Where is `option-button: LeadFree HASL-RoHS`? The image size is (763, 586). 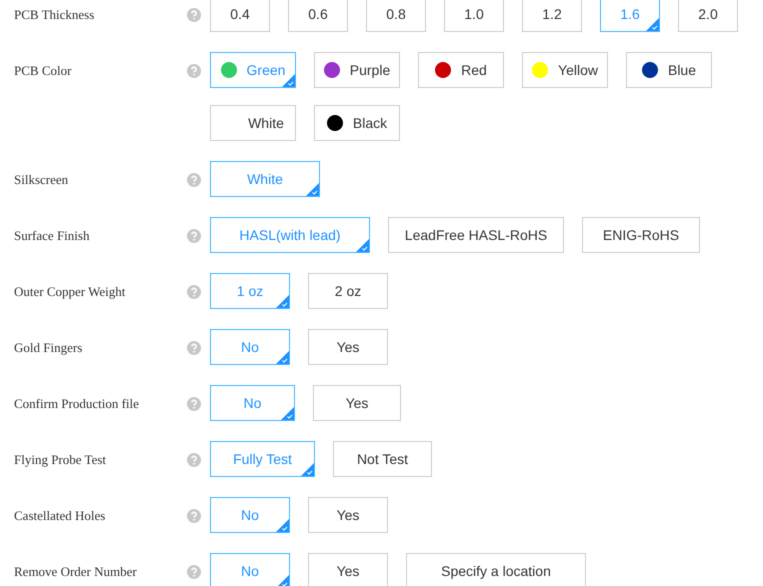 option-button: LeadFree HASL-RoHS is located at coordinates (476, 235).